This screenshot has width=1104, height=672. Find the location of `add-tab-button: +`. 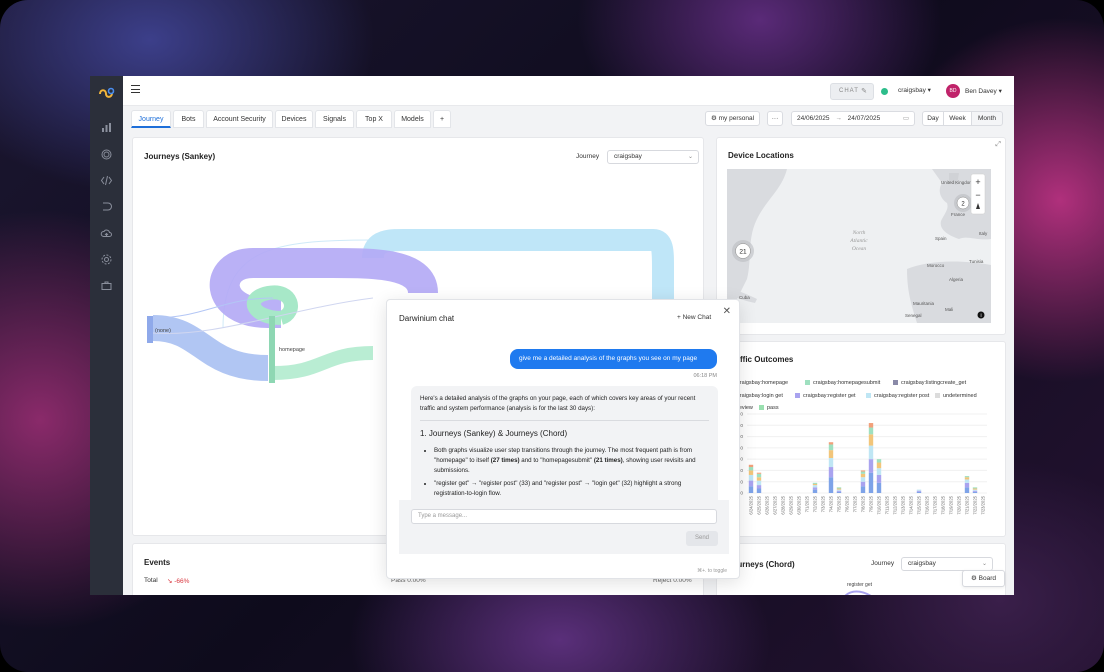

add-tab-button: + is located at coordinates (442, 119).